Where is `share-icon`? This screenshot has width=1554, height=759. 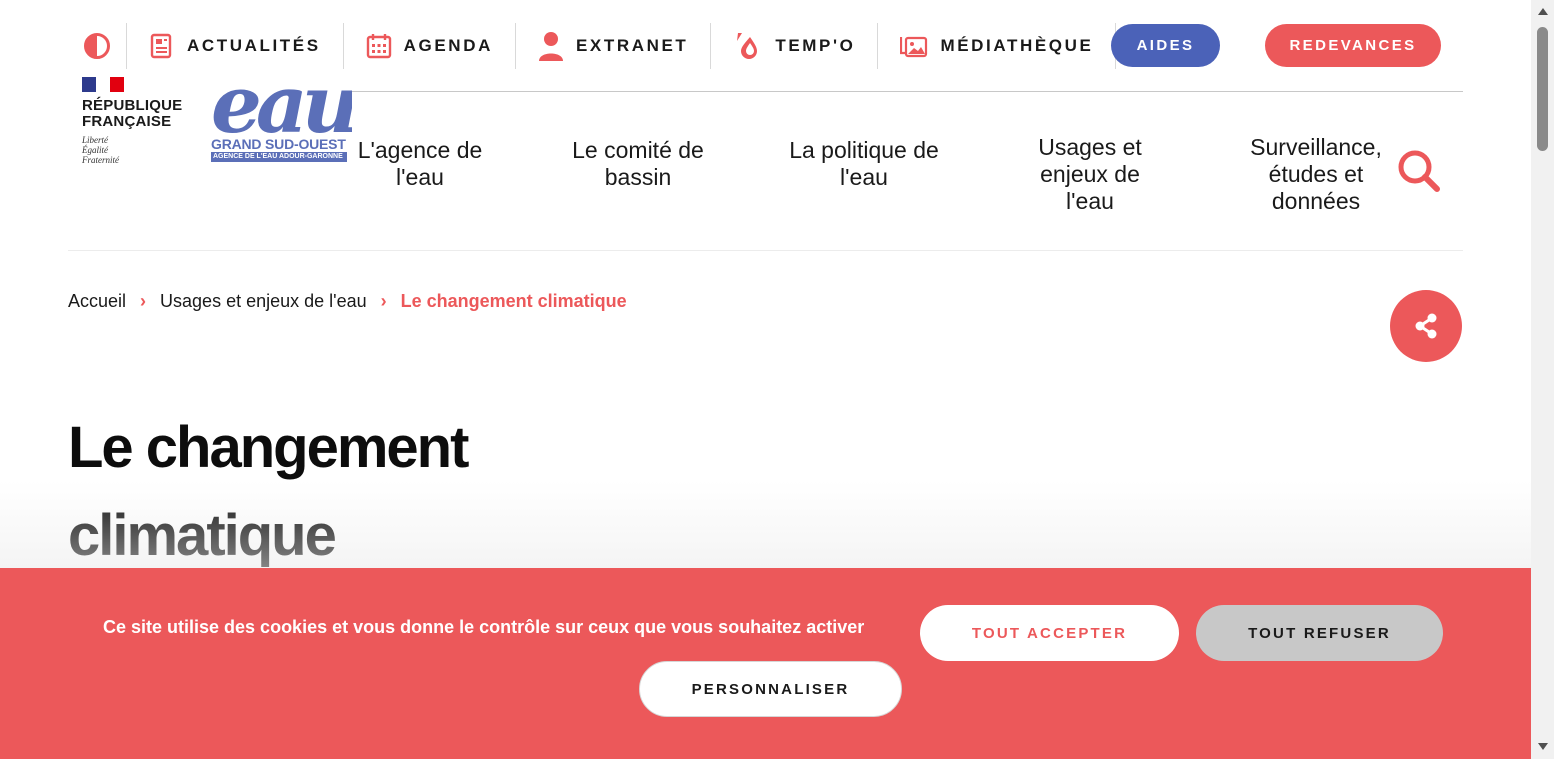 share-icon is located at coordinates (1426, 326).